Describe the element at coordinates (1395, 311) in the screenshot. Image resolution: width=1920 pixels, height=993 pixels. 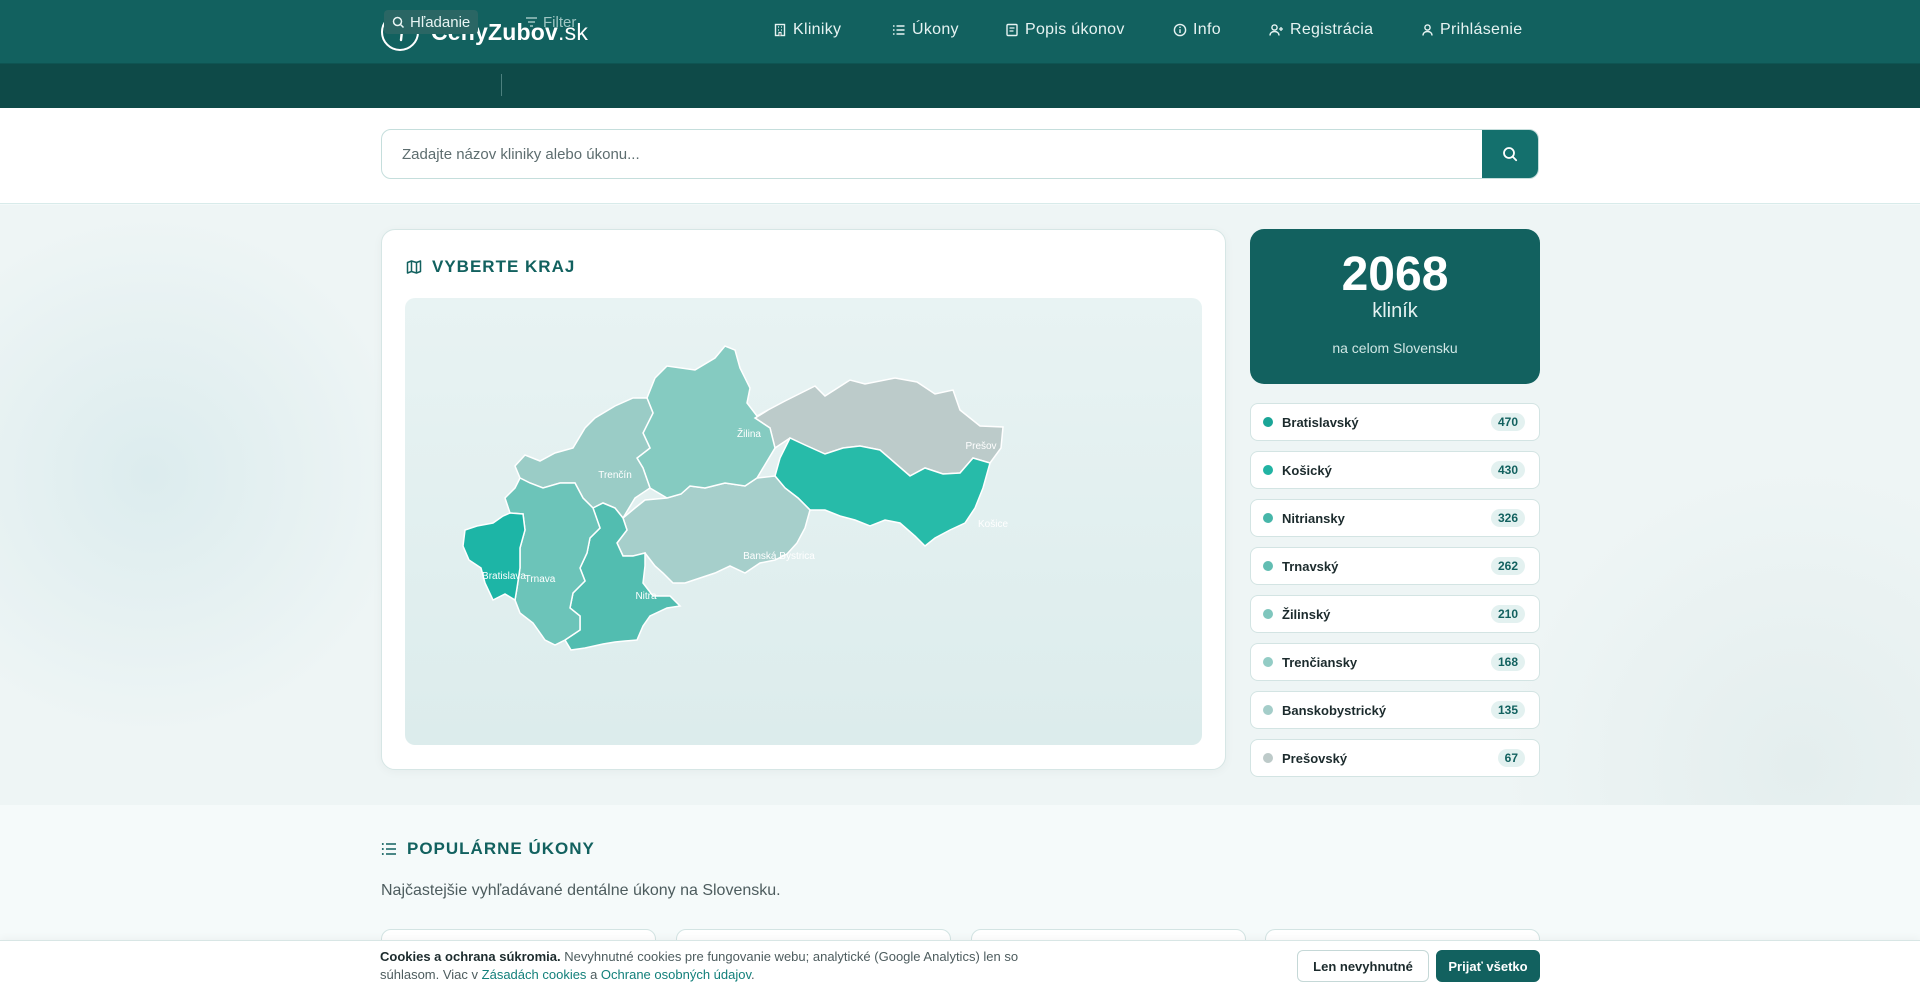
I see `clinic-count-unit: kliník` at that location.